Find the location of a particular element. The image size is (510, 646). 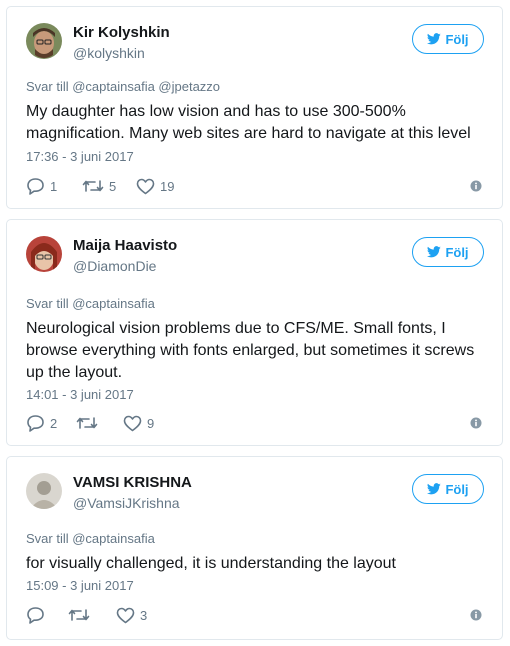

action-bar: 3 is located at coordinates (255, 615).